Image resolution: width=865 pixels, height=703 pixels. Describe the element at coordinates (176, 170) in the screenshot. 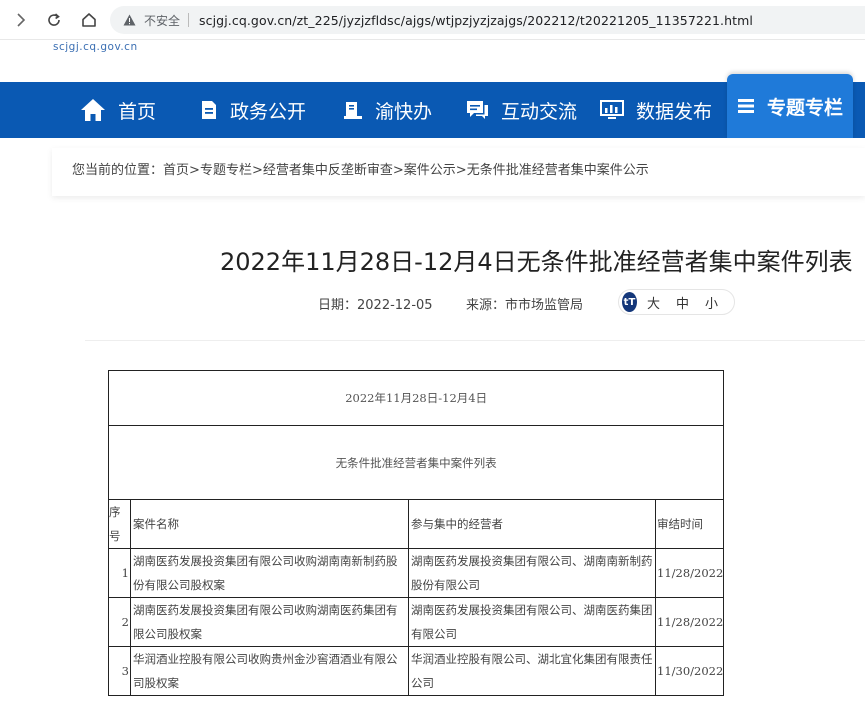

I see `breadcrumb-item-home: 首页` at that location.